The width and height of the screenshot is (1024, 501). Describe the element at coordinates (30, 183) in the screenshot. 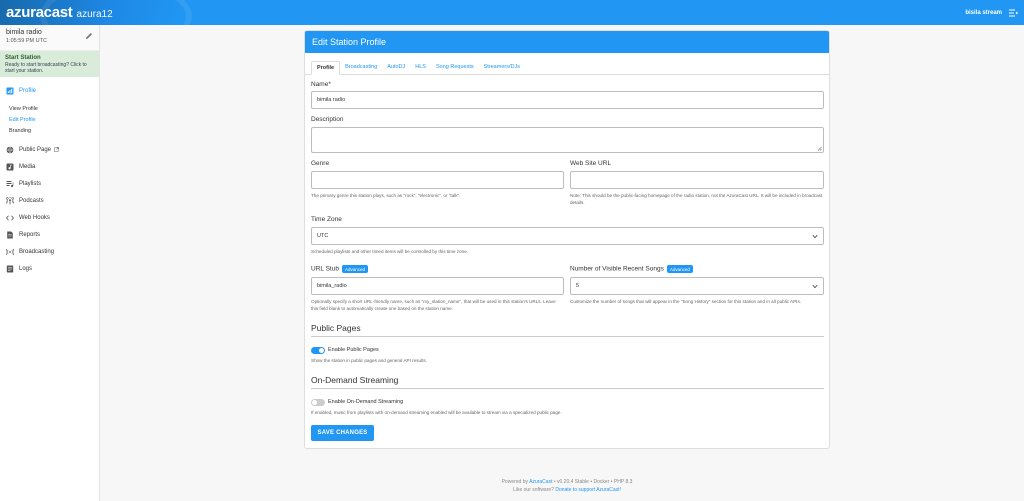

I see `sidebar-item-label: Playlists` at that location.